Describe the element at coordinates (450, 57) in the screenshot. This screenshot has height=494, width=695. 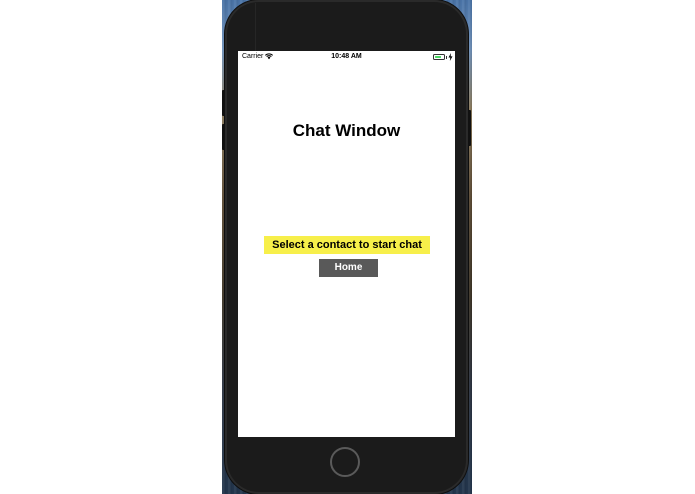
I see `charging-bolt-icon` at that location.